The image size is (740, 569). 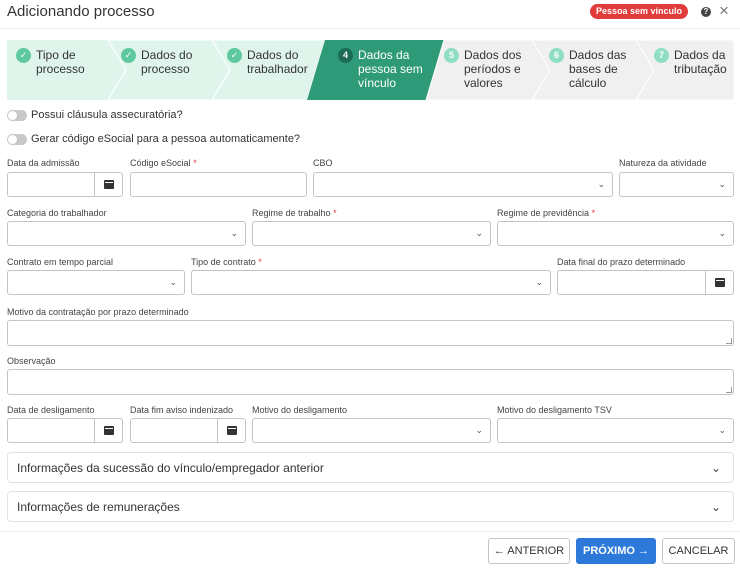 I want to click on natureza-atividade-label: Natureza da atividade, so click(x=663, y=163).